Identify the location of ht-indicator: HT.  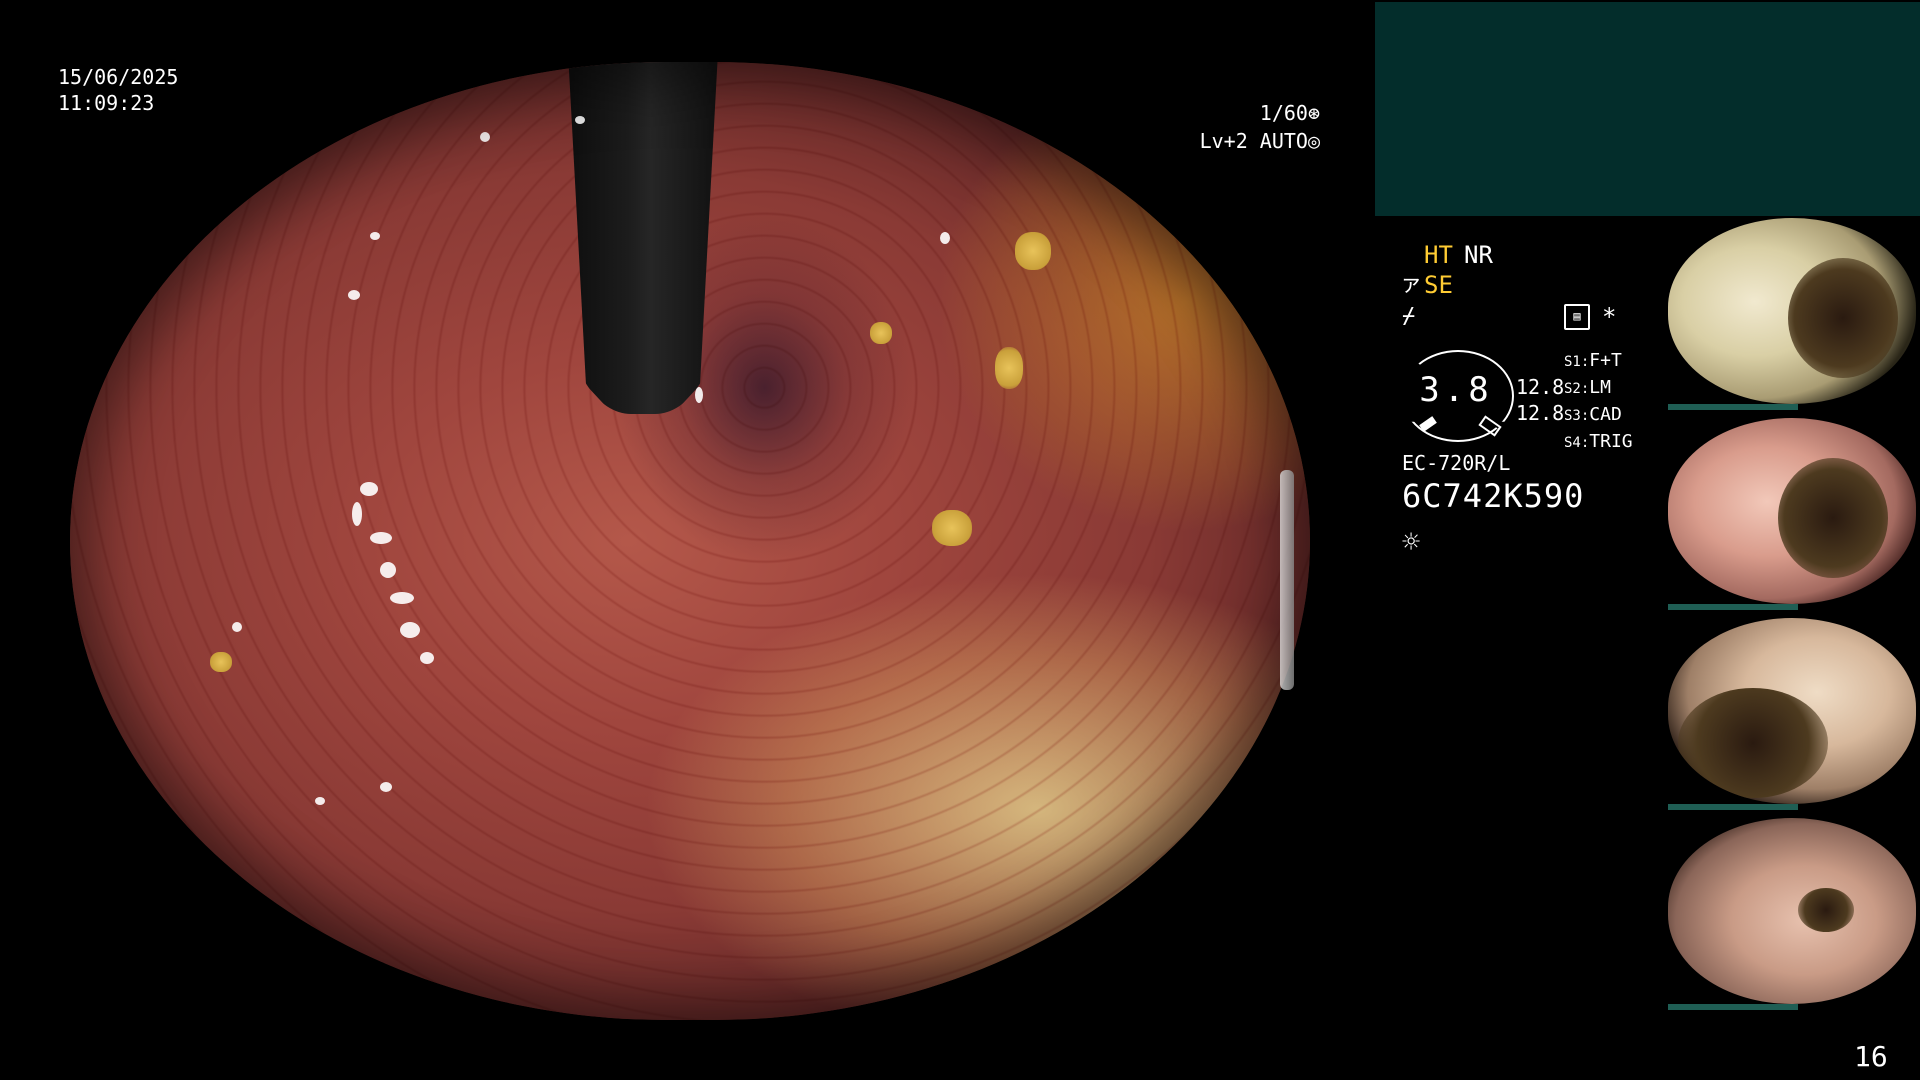
(1438, 255).